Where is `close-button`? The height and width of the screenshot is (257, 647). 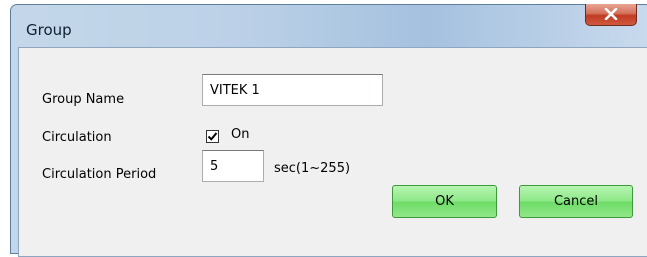 close-button is located at coordinates (611, 15).